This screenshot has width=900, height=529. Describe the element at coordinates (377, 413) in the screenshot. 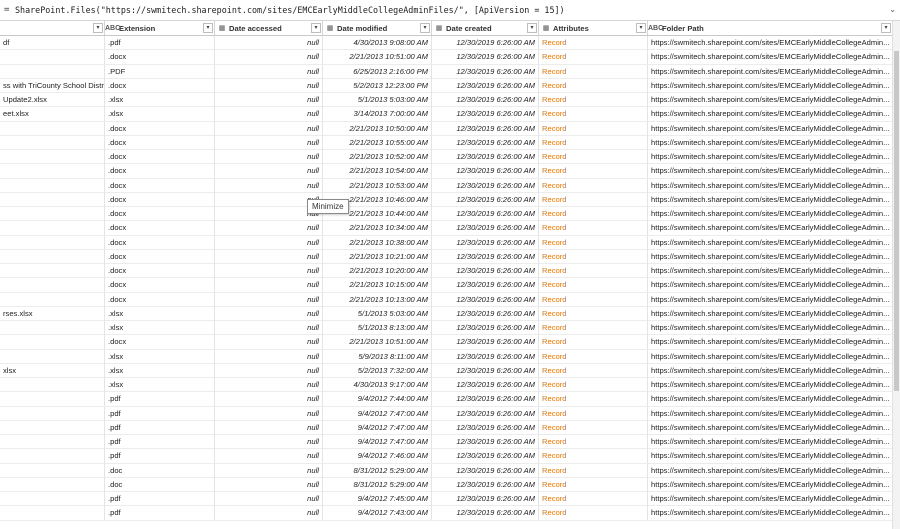

I see `cell-date-modified: 9/4/2012 7:47:00 AM` at that location.